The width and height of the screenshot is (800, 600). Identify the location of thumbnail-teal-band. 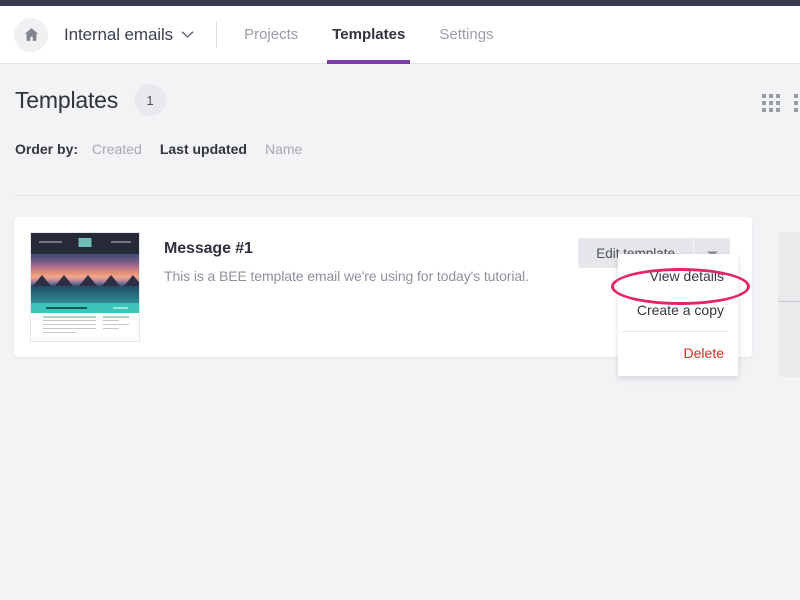
(85, 308).